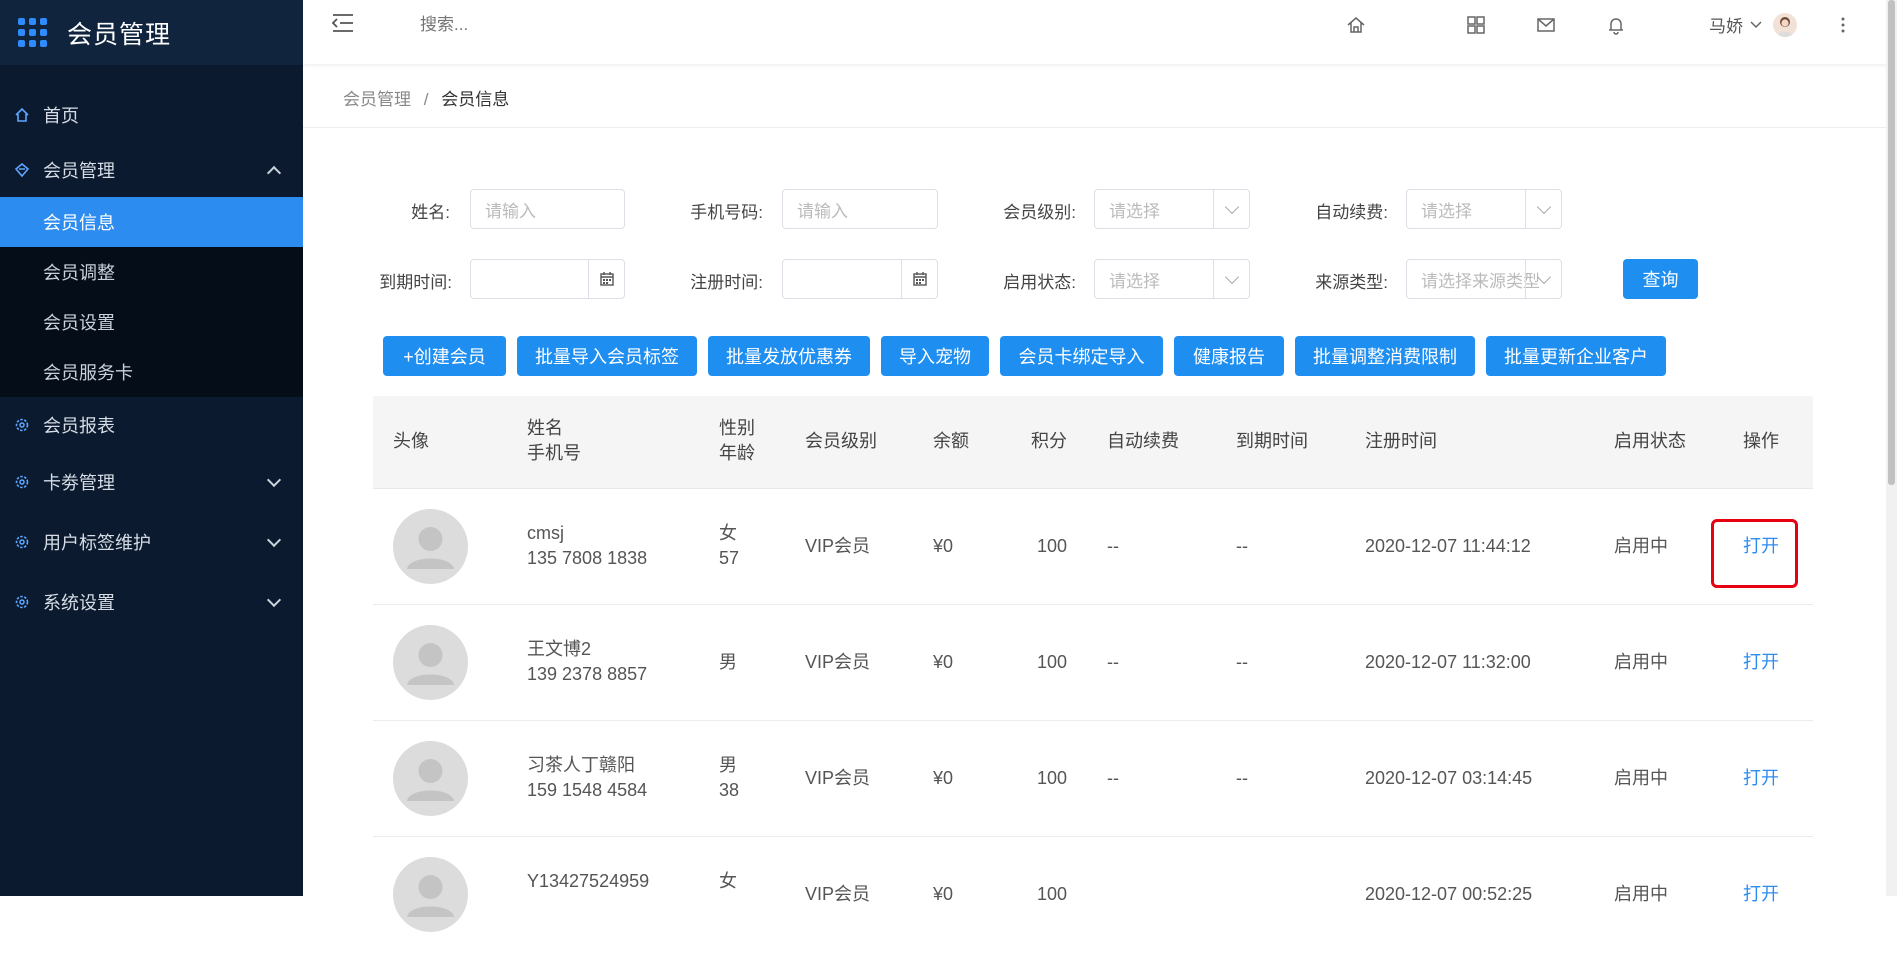 This screenshot has height=953, width=1897. Describe the element at coordinates (1546, 25) in the screenshot. I see `mail-icon` at that location.